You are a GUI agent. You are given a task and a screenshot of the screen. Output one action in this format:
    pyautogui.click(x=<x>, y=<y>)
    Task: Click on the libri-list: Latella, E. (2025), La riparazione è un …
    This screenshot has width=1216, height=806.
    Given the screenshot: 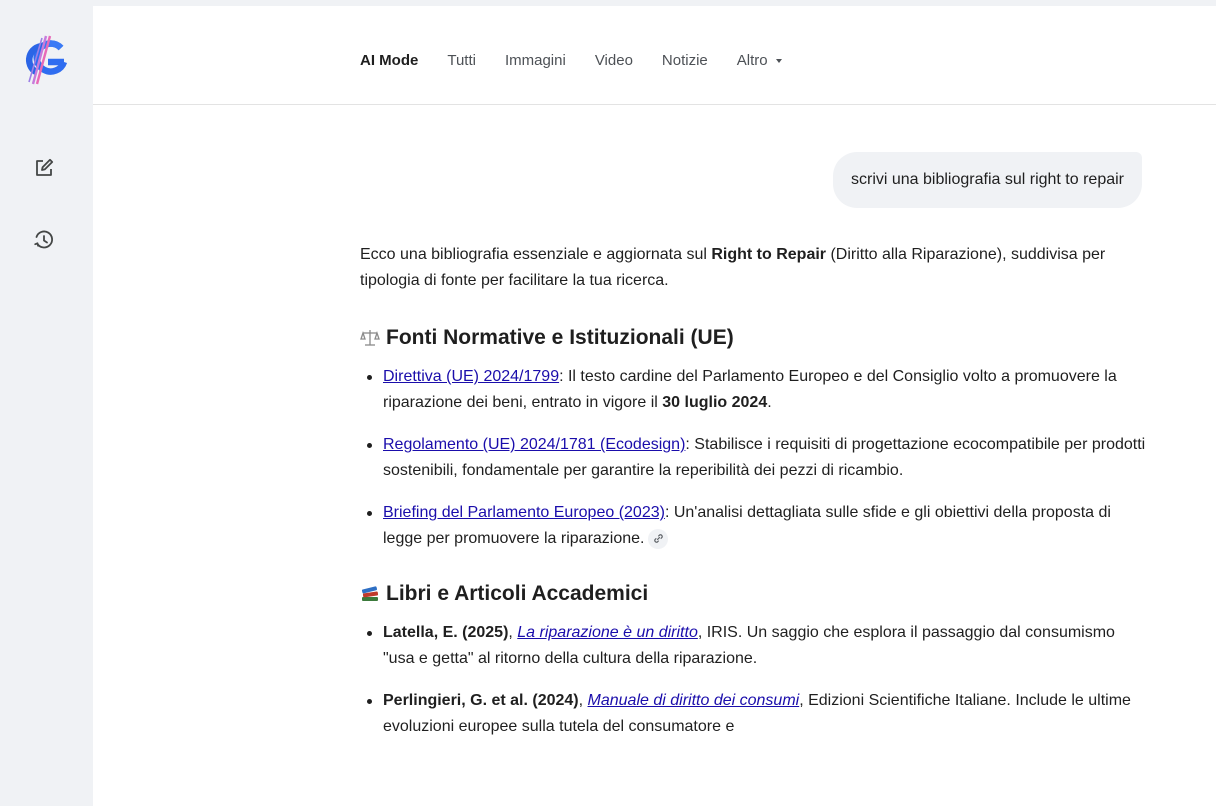 What is the action you would take?
    pyautogui.click(x=755, y=680)
    